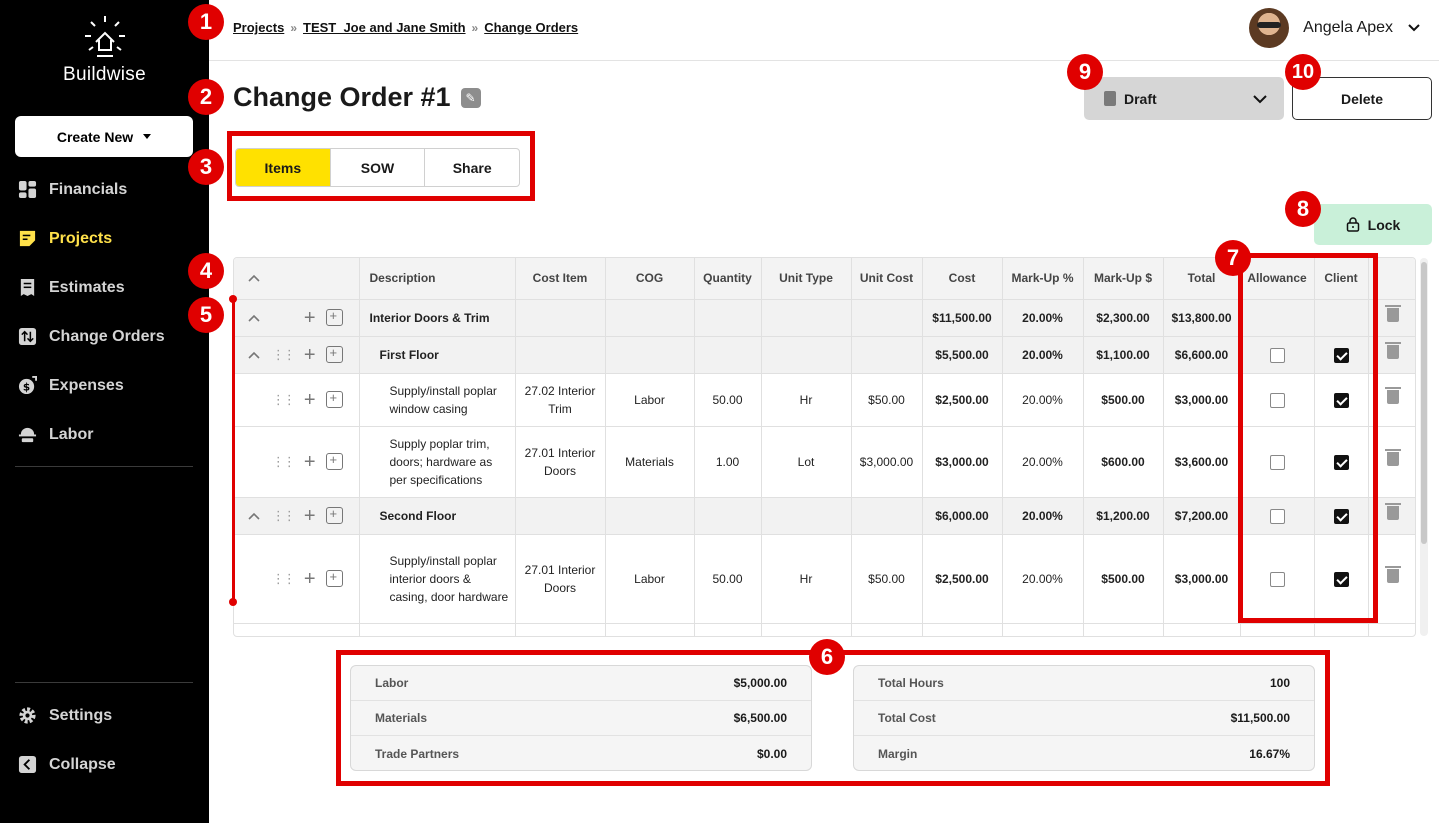  What do you see at coordinates (1424, 403) in the screenshot?
I see `table-scrollbar-thumb` at bounding box center [1424, 403].